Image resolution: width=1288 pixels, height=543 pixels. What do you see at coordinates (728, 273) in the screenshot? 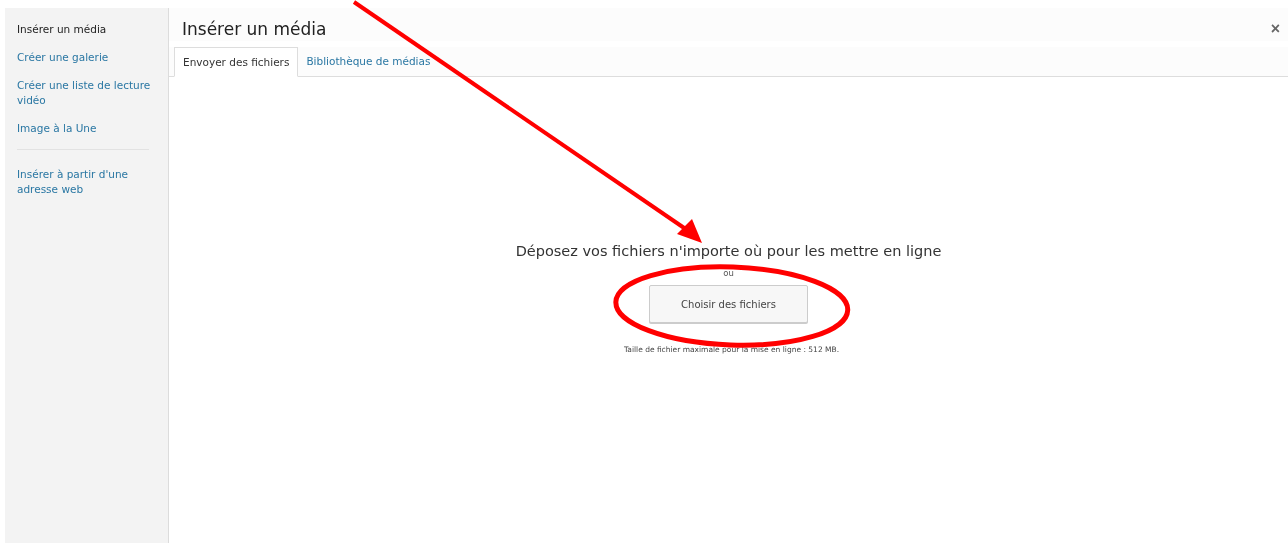
I see `or-label: ou` at bounding box center [728, 273].